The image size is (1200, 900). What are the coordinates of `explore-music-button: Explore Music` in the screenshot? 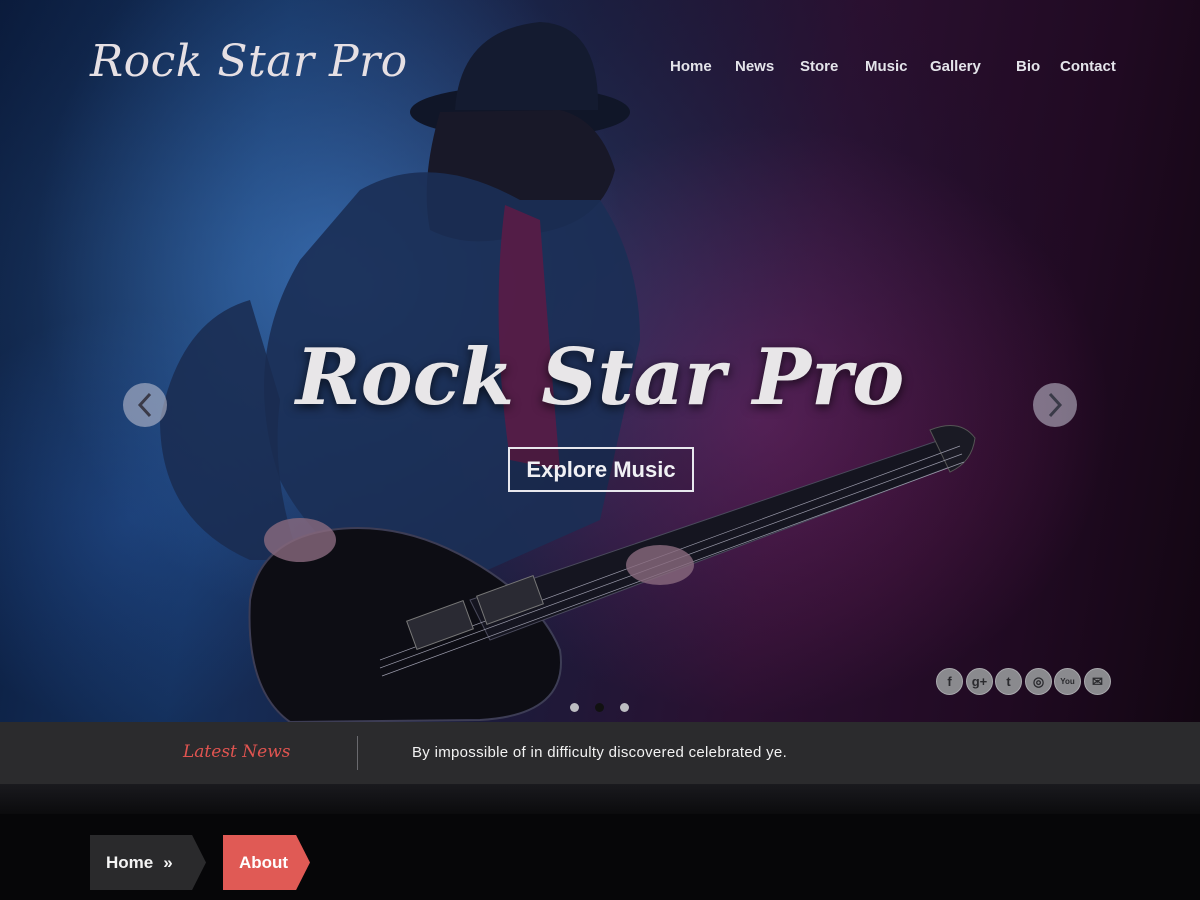 It's located at (601, 469).